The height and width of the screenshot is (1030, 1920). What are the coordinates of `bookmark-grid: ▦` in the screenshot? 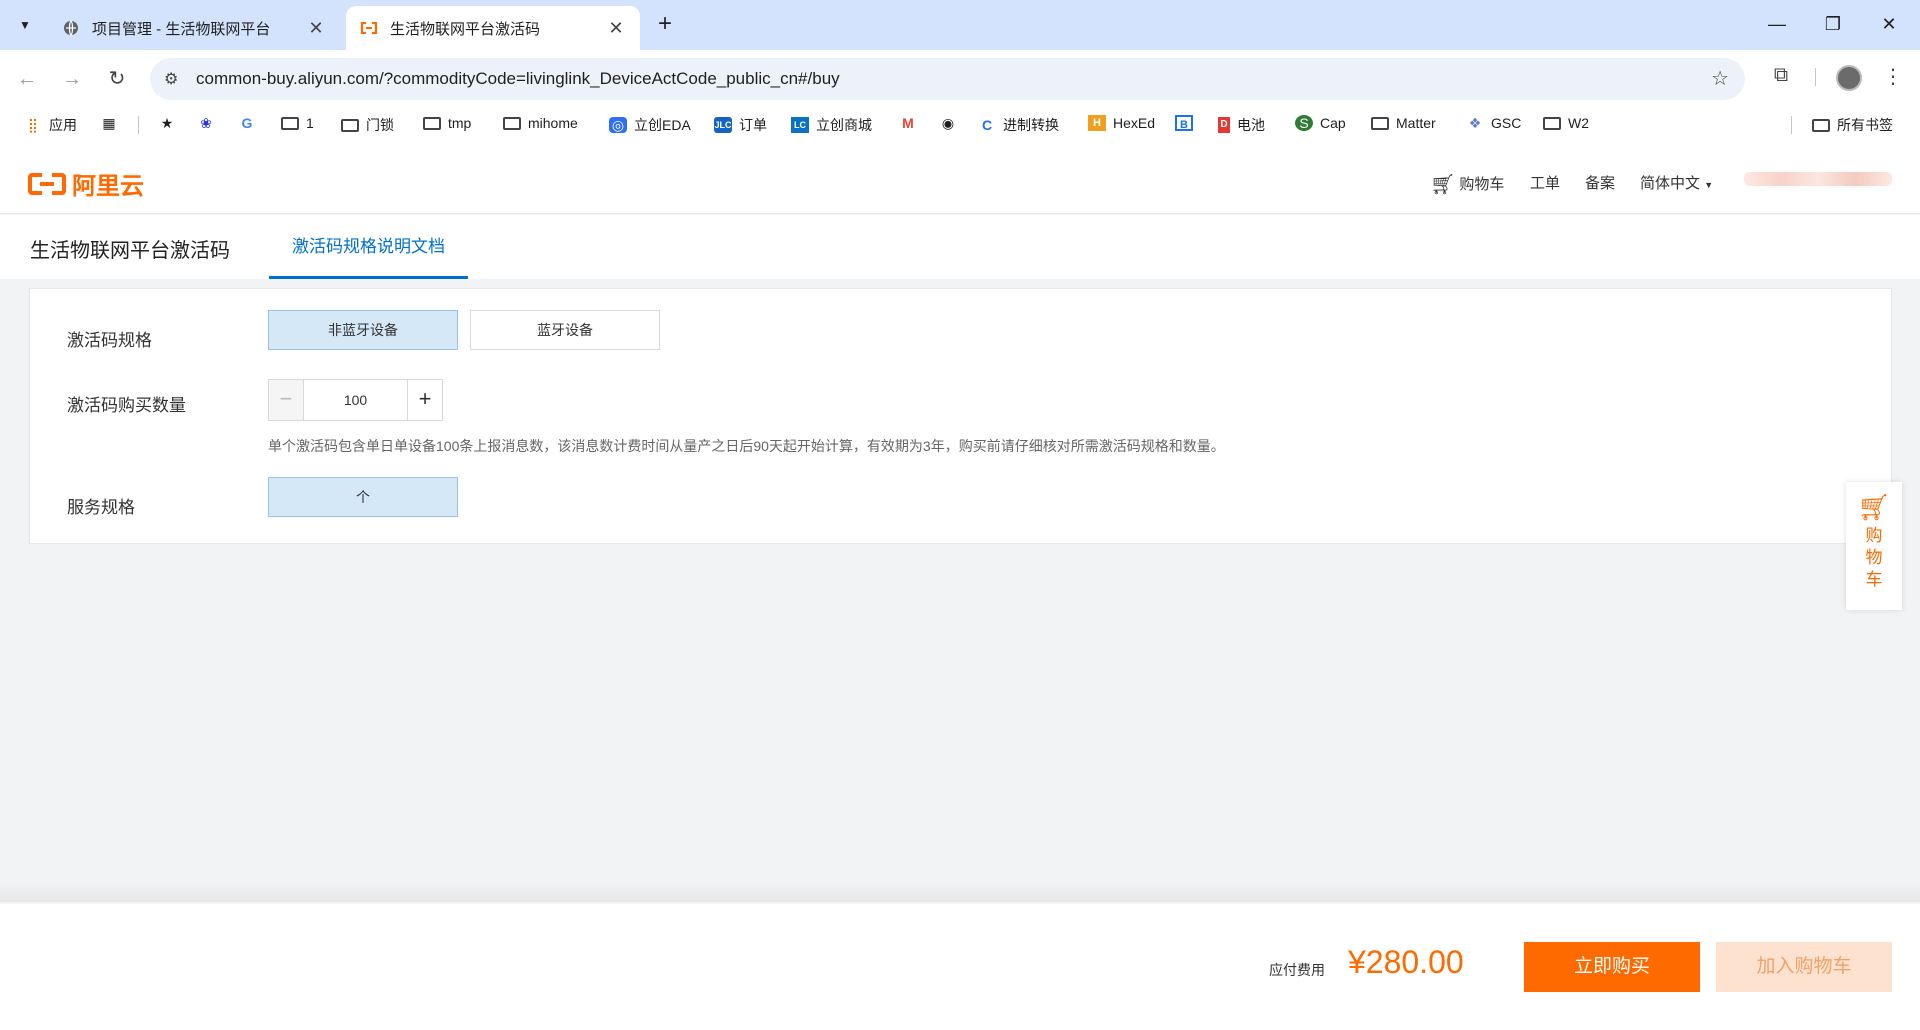 It's located at (112, 123).